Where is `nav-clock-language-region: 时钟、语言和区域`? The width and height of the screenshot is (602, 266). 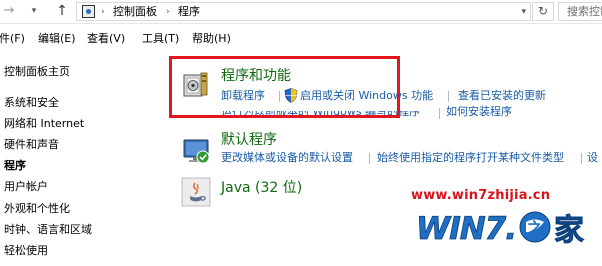
nav-clock-language-region: 时钟、语言和区域 is located at coordinates (48, 230).